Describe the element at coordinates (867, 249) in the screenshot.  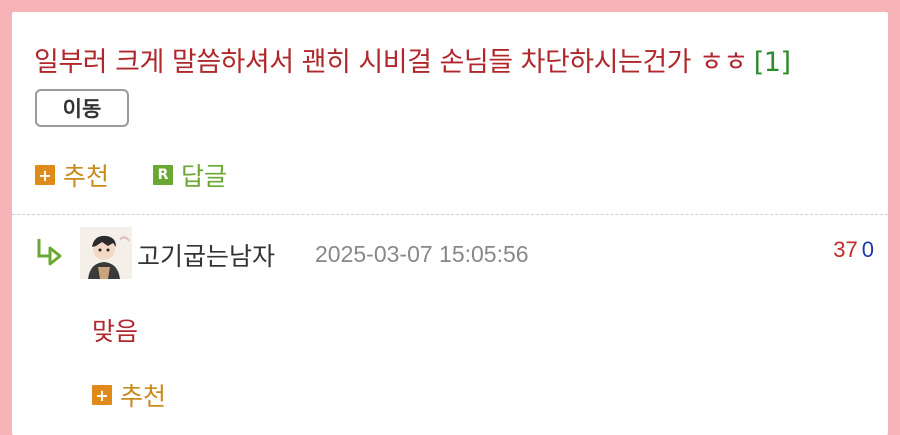
I see `downvote-count: 0` at that location.